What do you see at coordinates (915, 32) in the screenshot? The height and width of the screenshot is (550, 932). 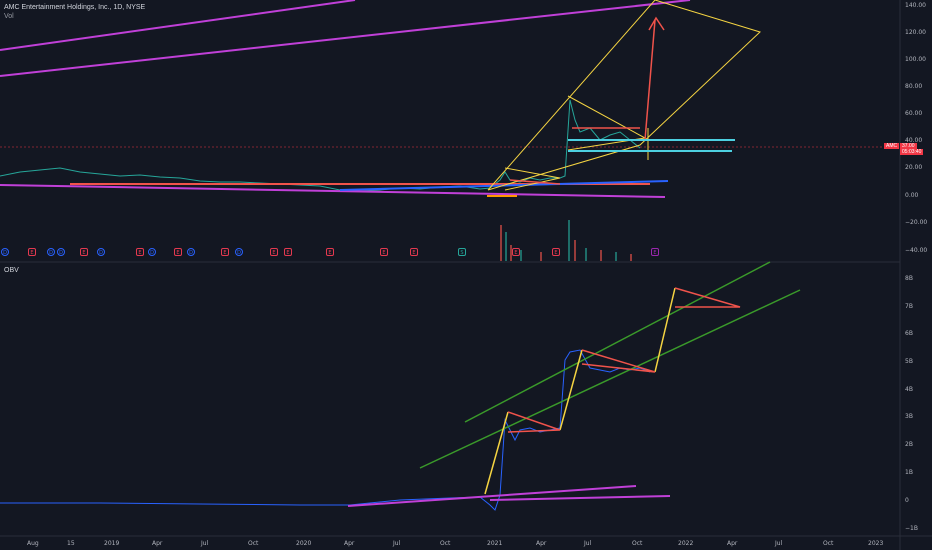 I see `price-tick: 120.00` at bounding box center [915, 32].